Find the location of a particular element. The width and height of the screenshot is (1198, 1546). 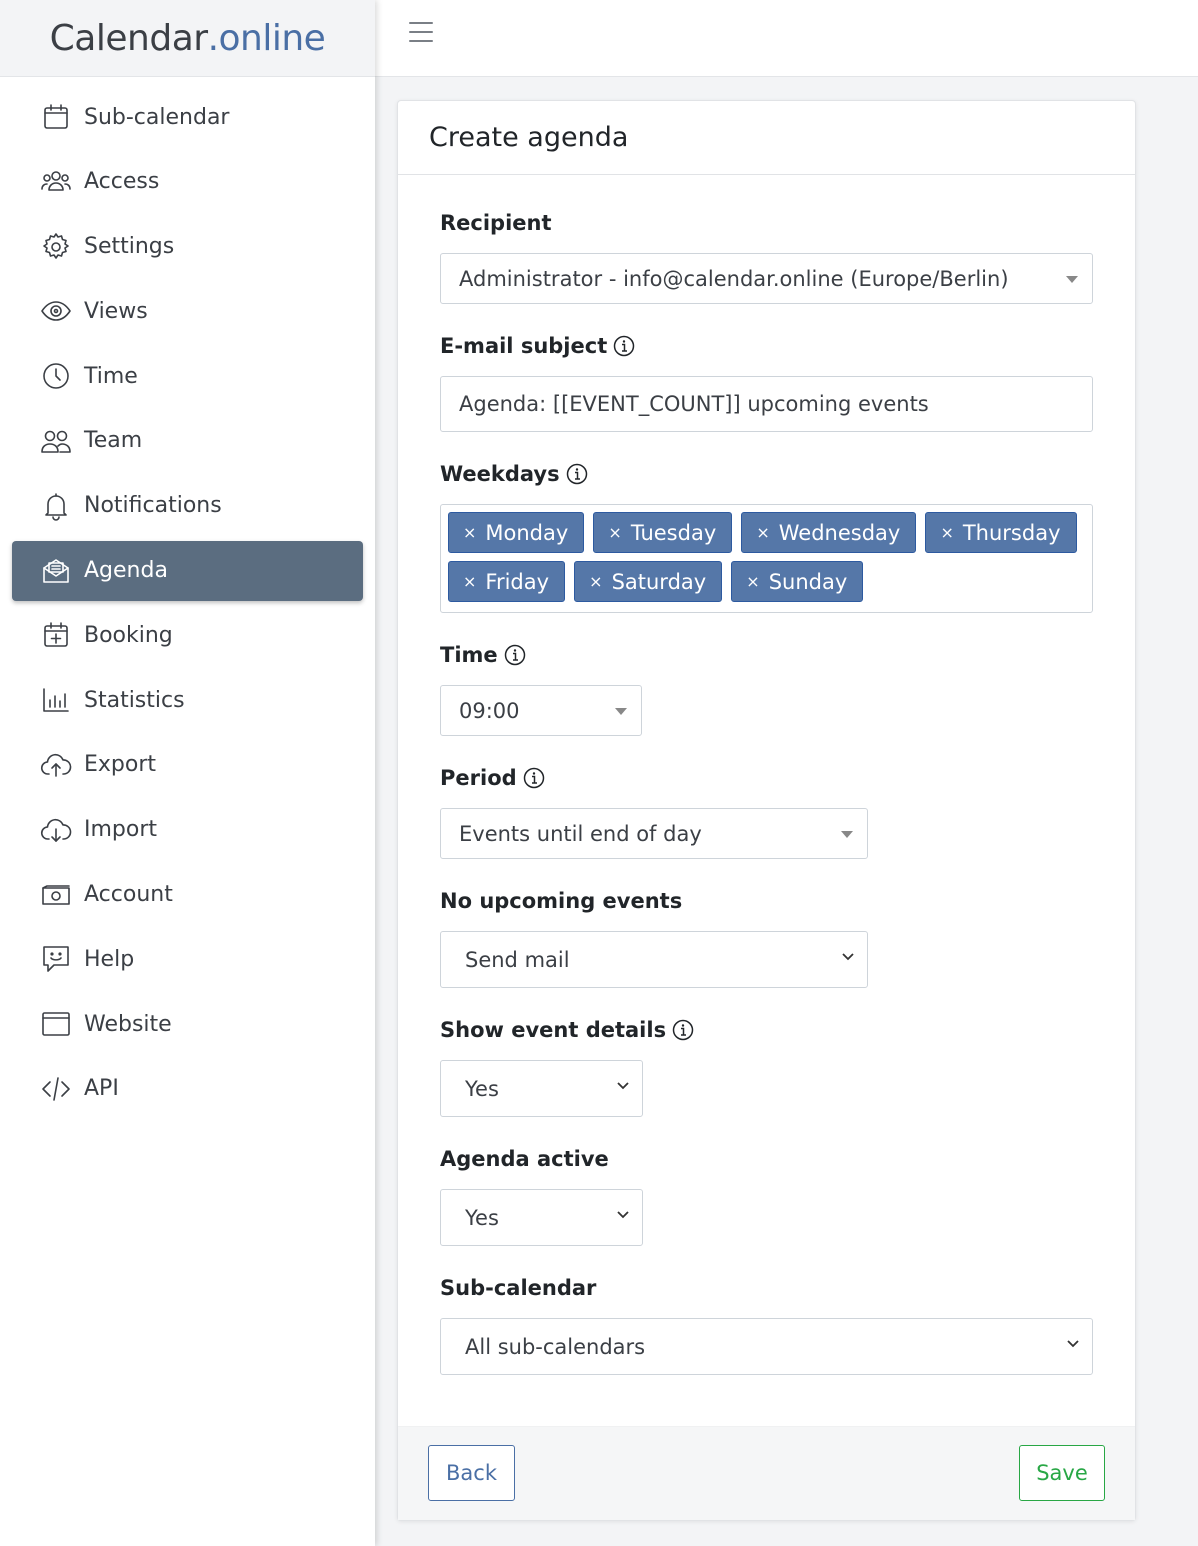

sidebar-item-label: Notifications is located at coordinates (153, 506).